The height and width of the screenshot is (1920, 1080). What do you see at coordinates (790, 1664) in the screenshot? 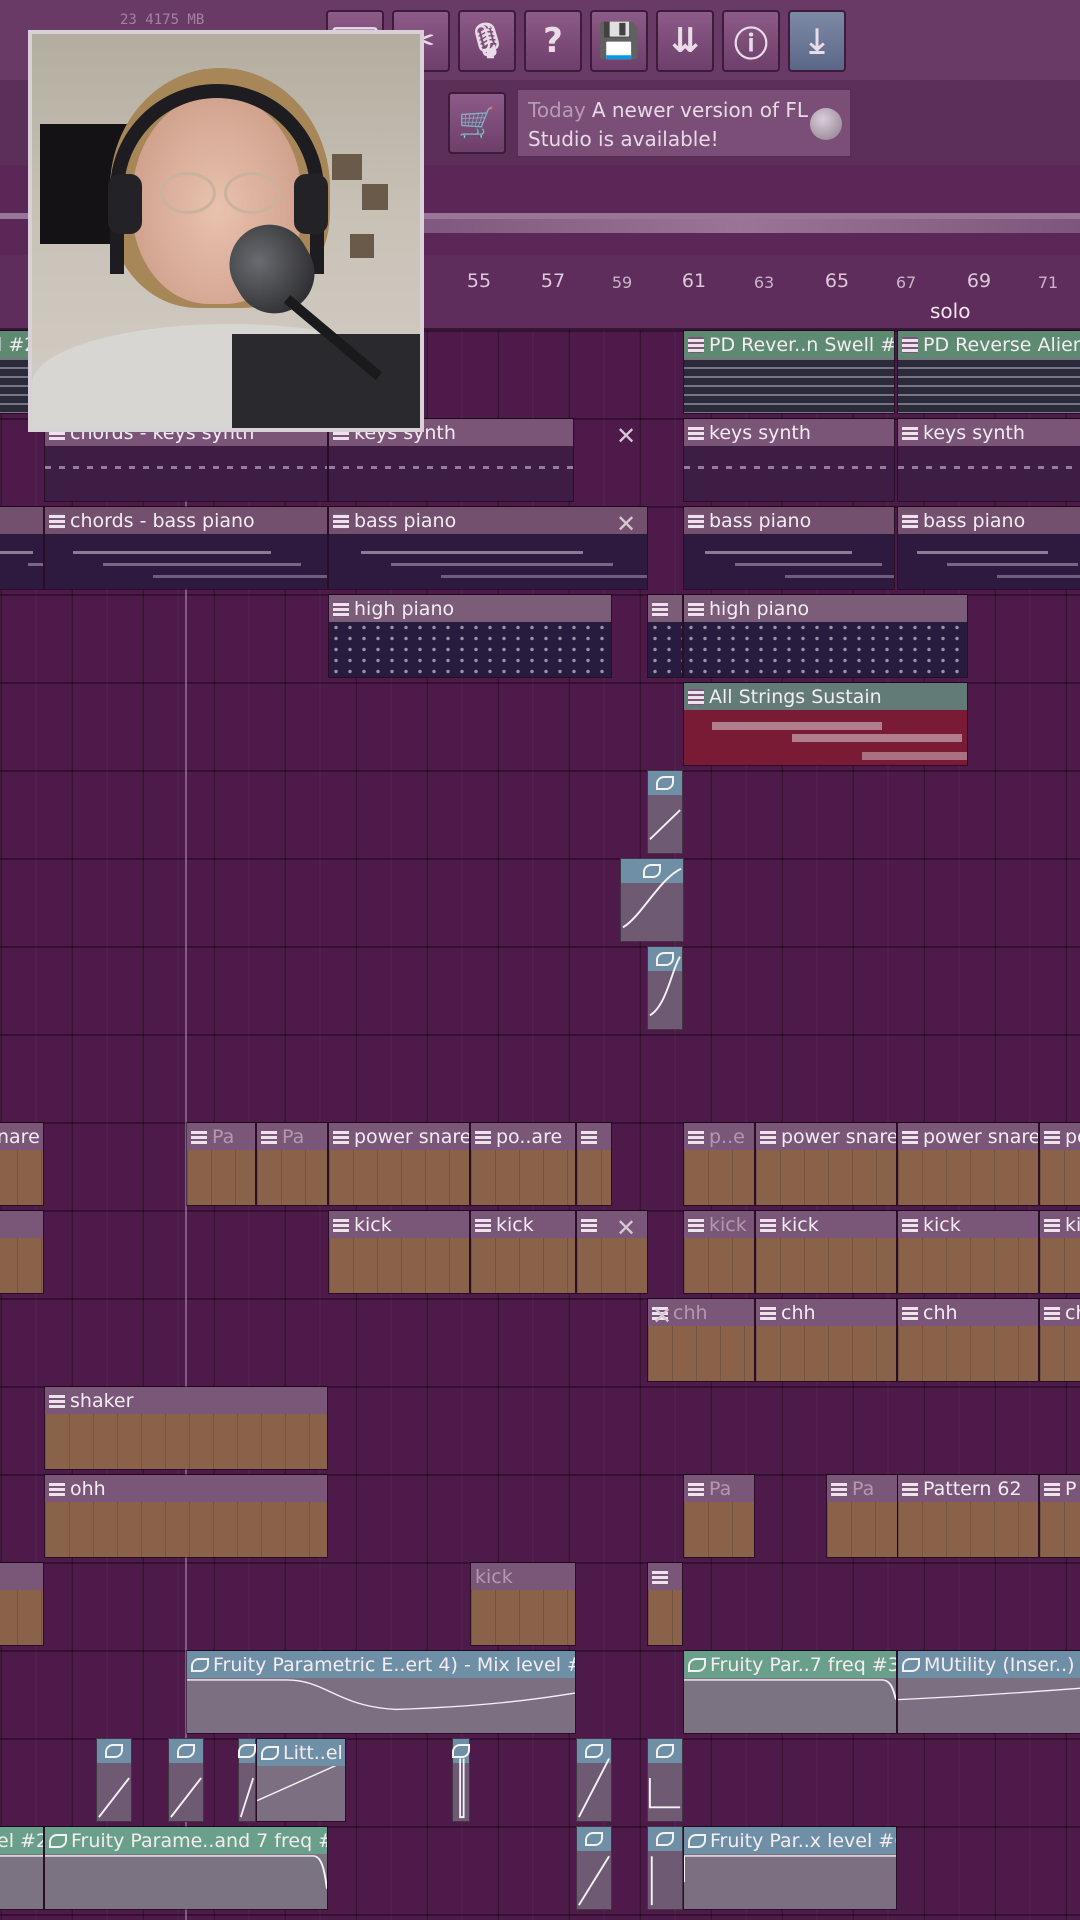
I see `clip-header: Fruity Par..7 freq #3` at bounding box center [790, 1664].